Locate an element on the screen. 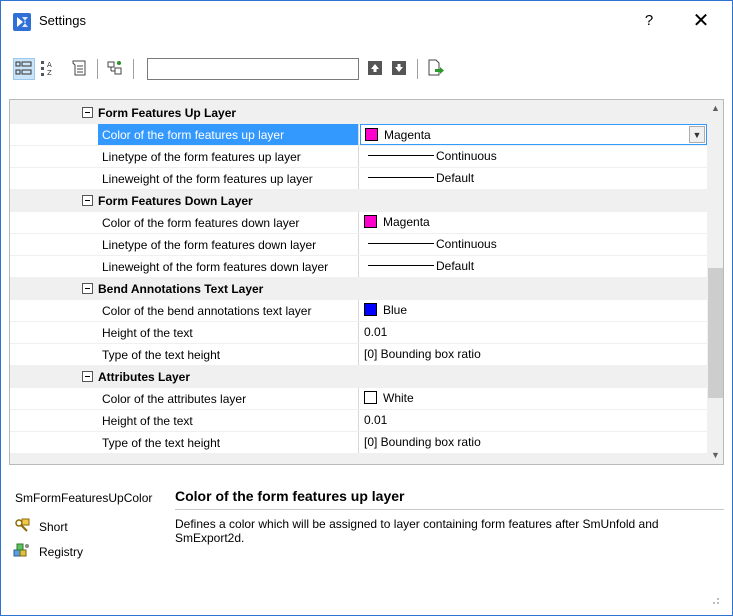  title-bar: Settings ? ✕ is located at coordinates (366, 21).